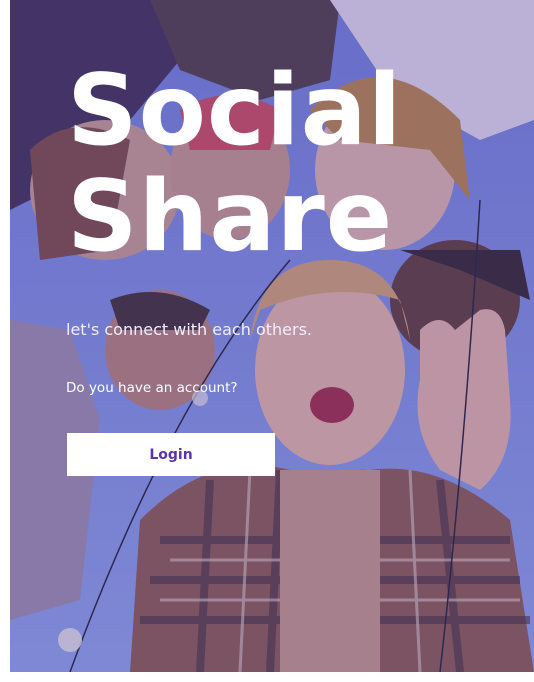 The width and height of the screenshot is (534, 682). I want to click on account-question: Do you have an account?, so click(152, 388).